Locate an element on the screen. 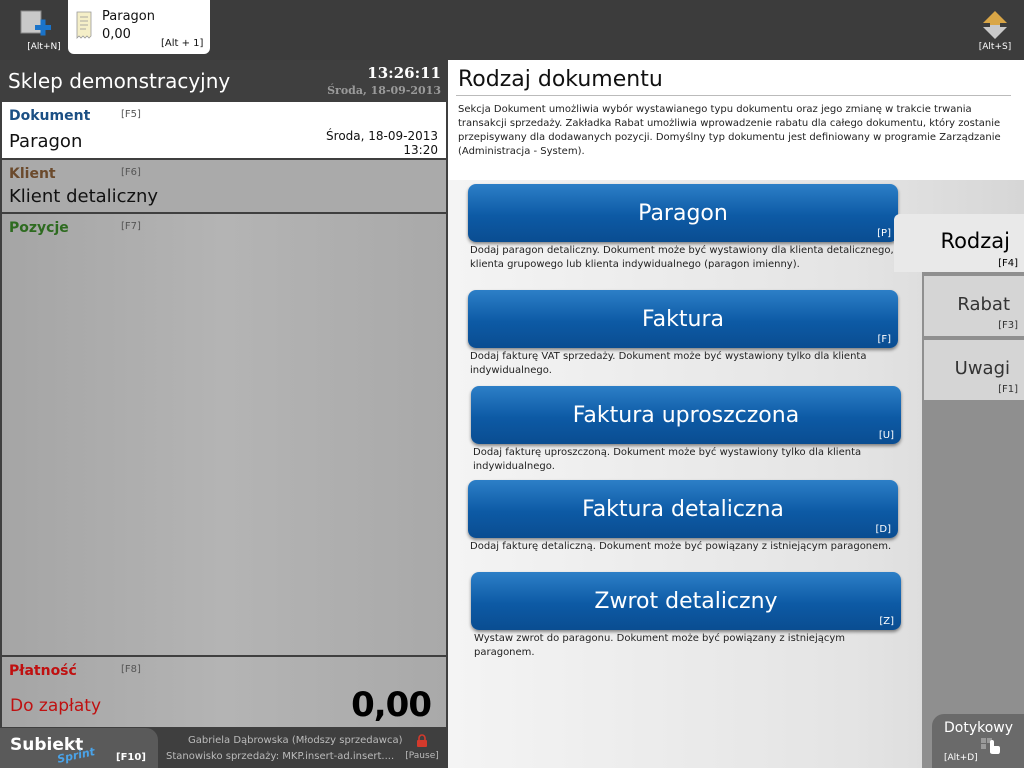 The height and width of the screenshot is (768, 1024). new-transaction-button: [Alt+N] is located at coordinates (44, 27).